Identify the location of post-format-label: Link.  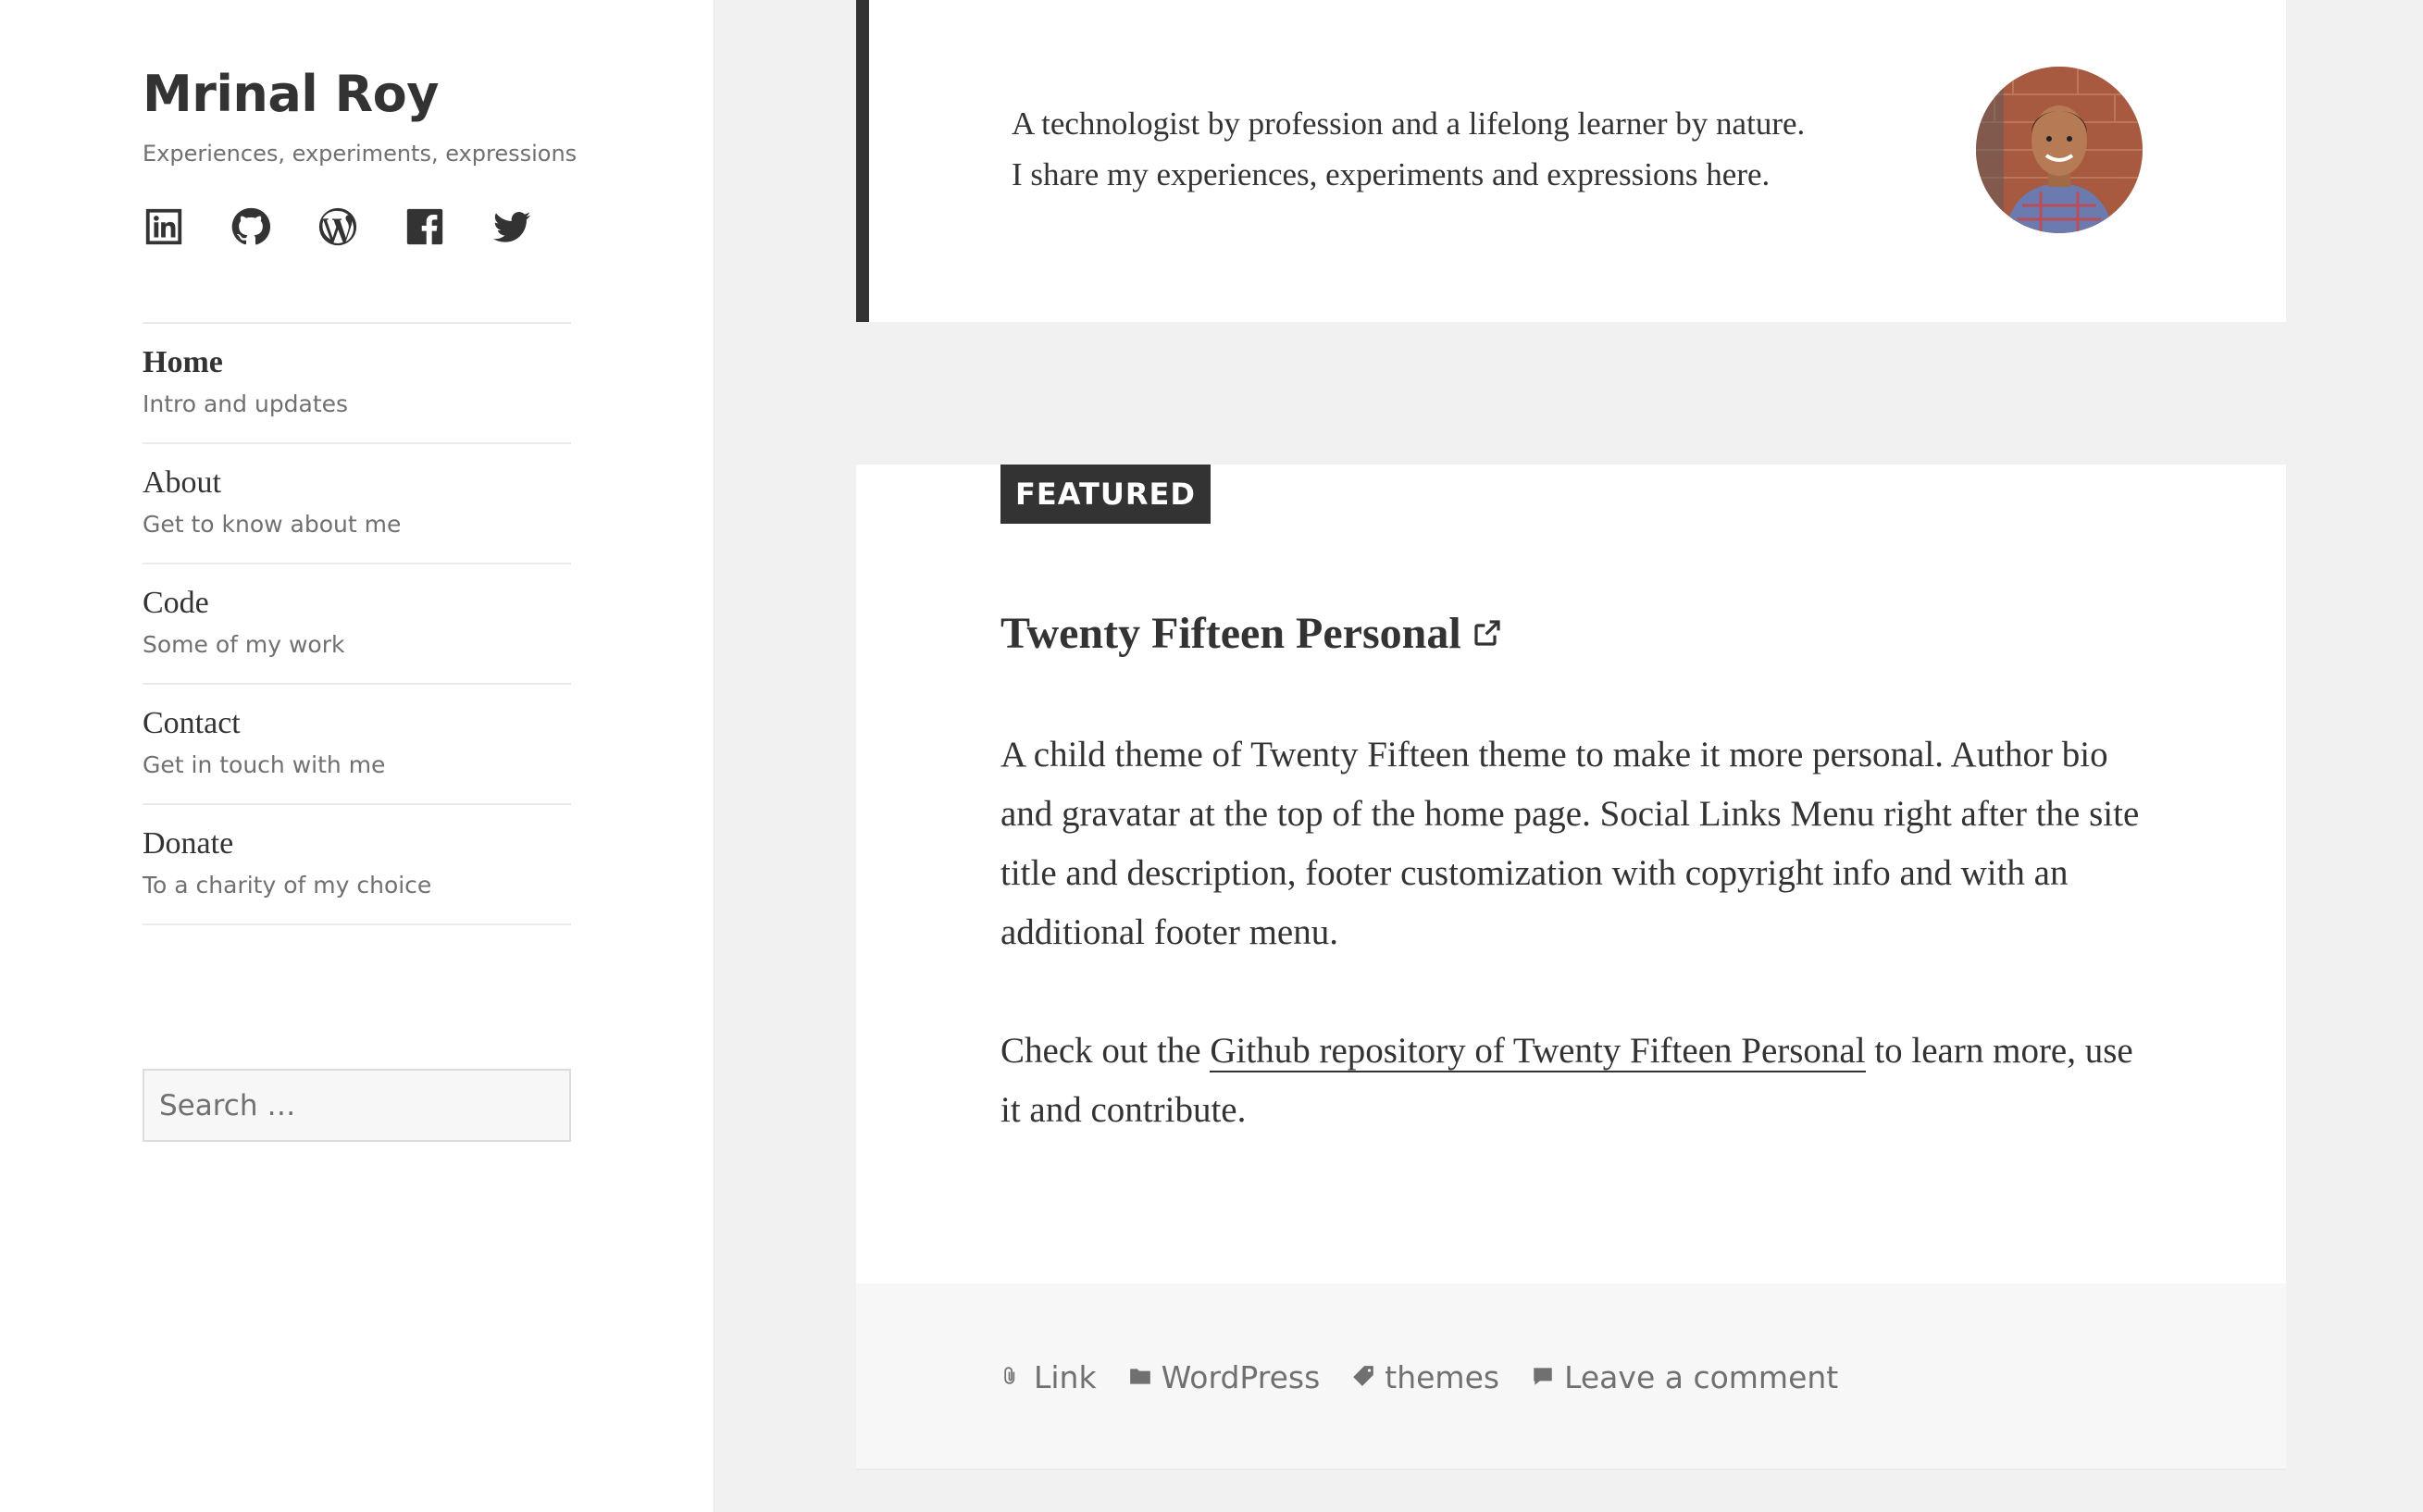
(1065, 1377).